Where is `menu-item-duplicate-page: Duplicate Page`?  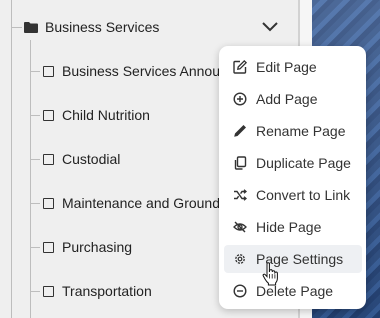 menu-item-duplicate-page: Duplicate Page is located at coordinates (293, 163).